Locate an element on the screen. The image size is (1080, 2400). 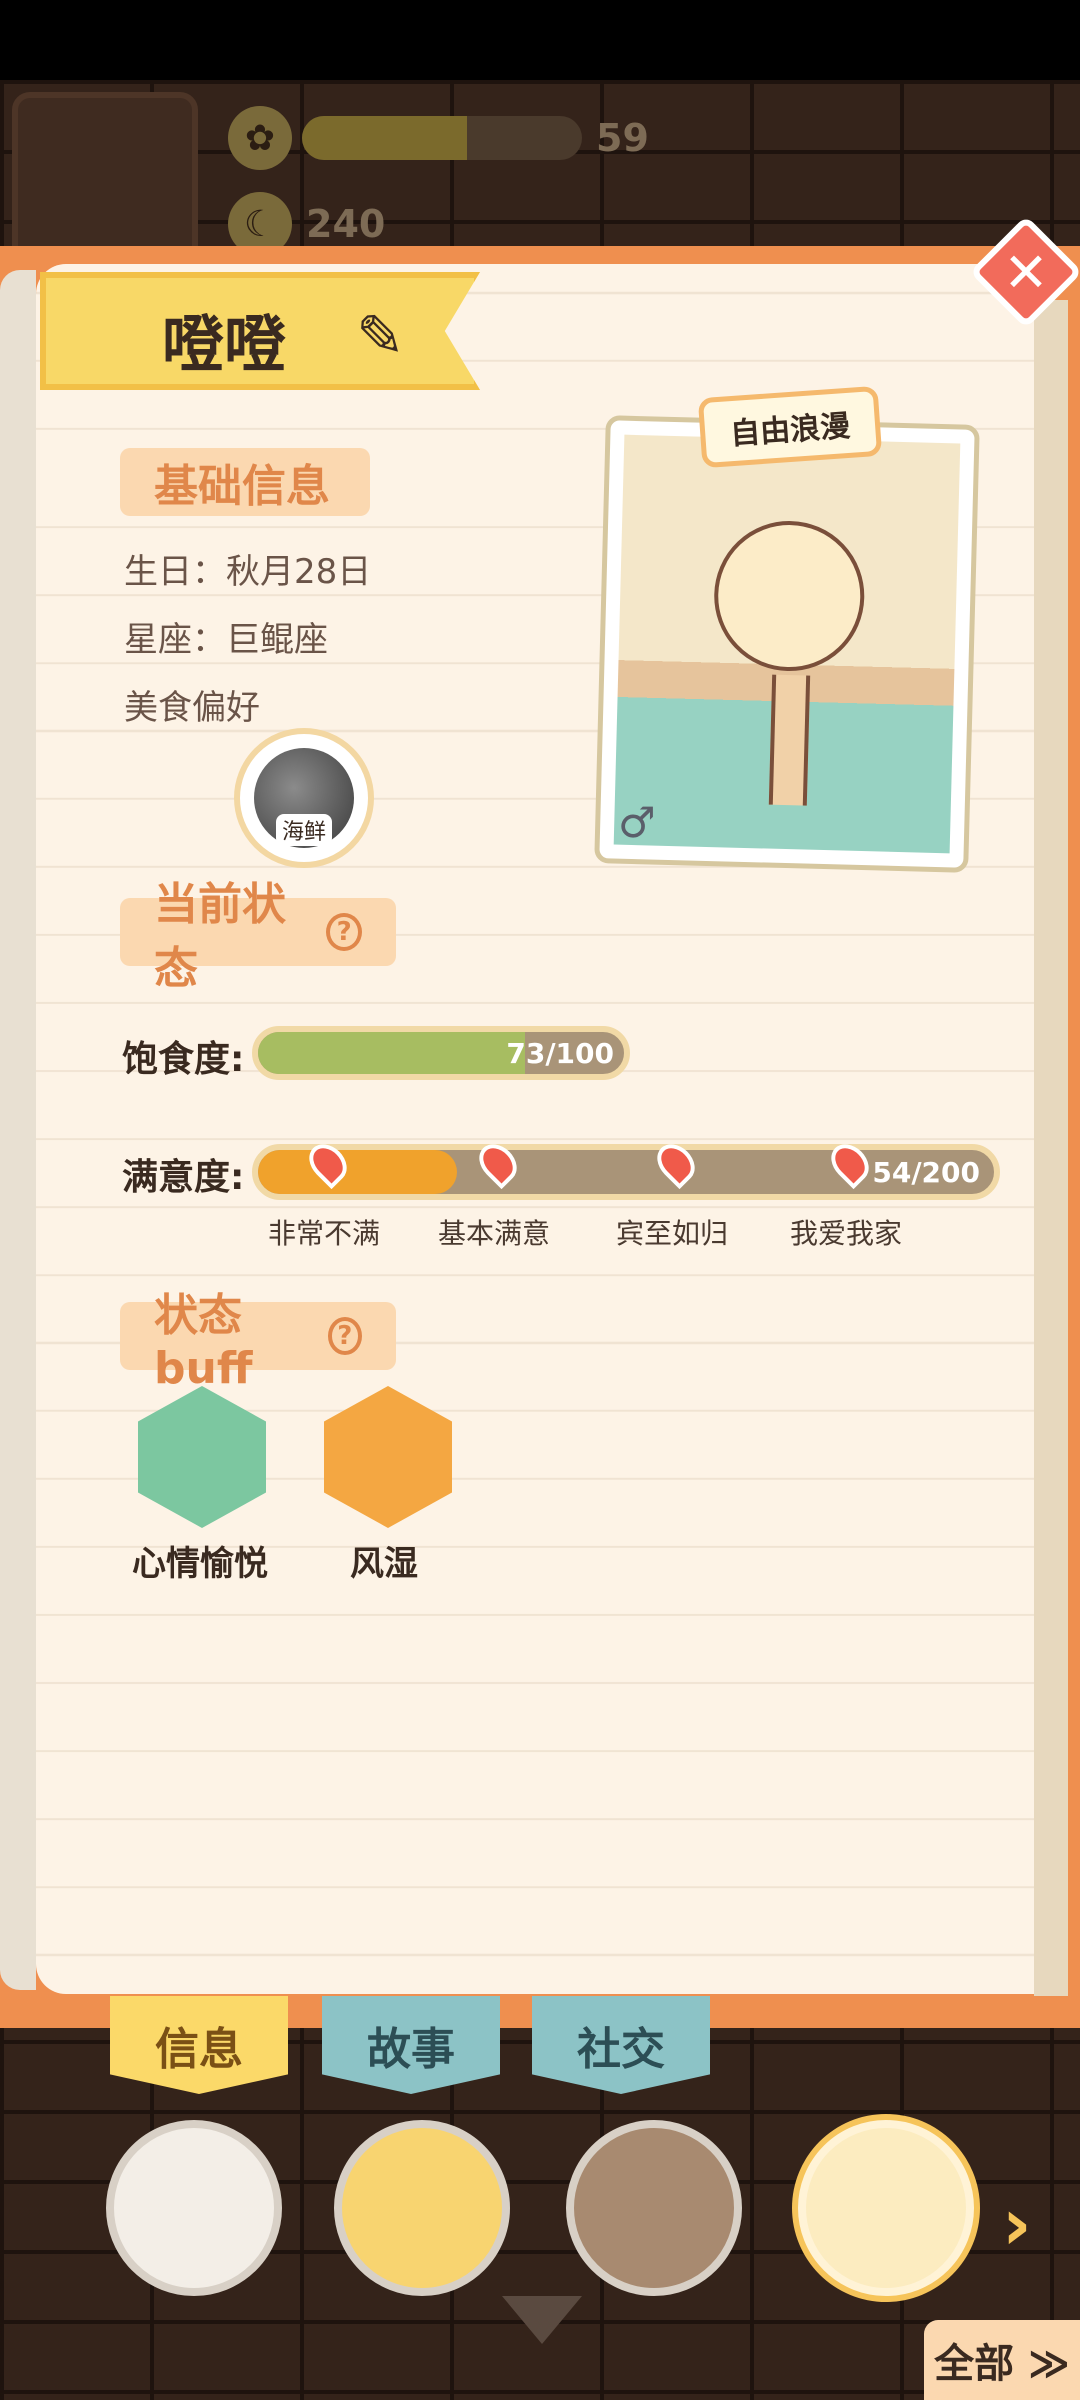
satisfaction-label: 满意度: is located at coordinates (183, 1174).